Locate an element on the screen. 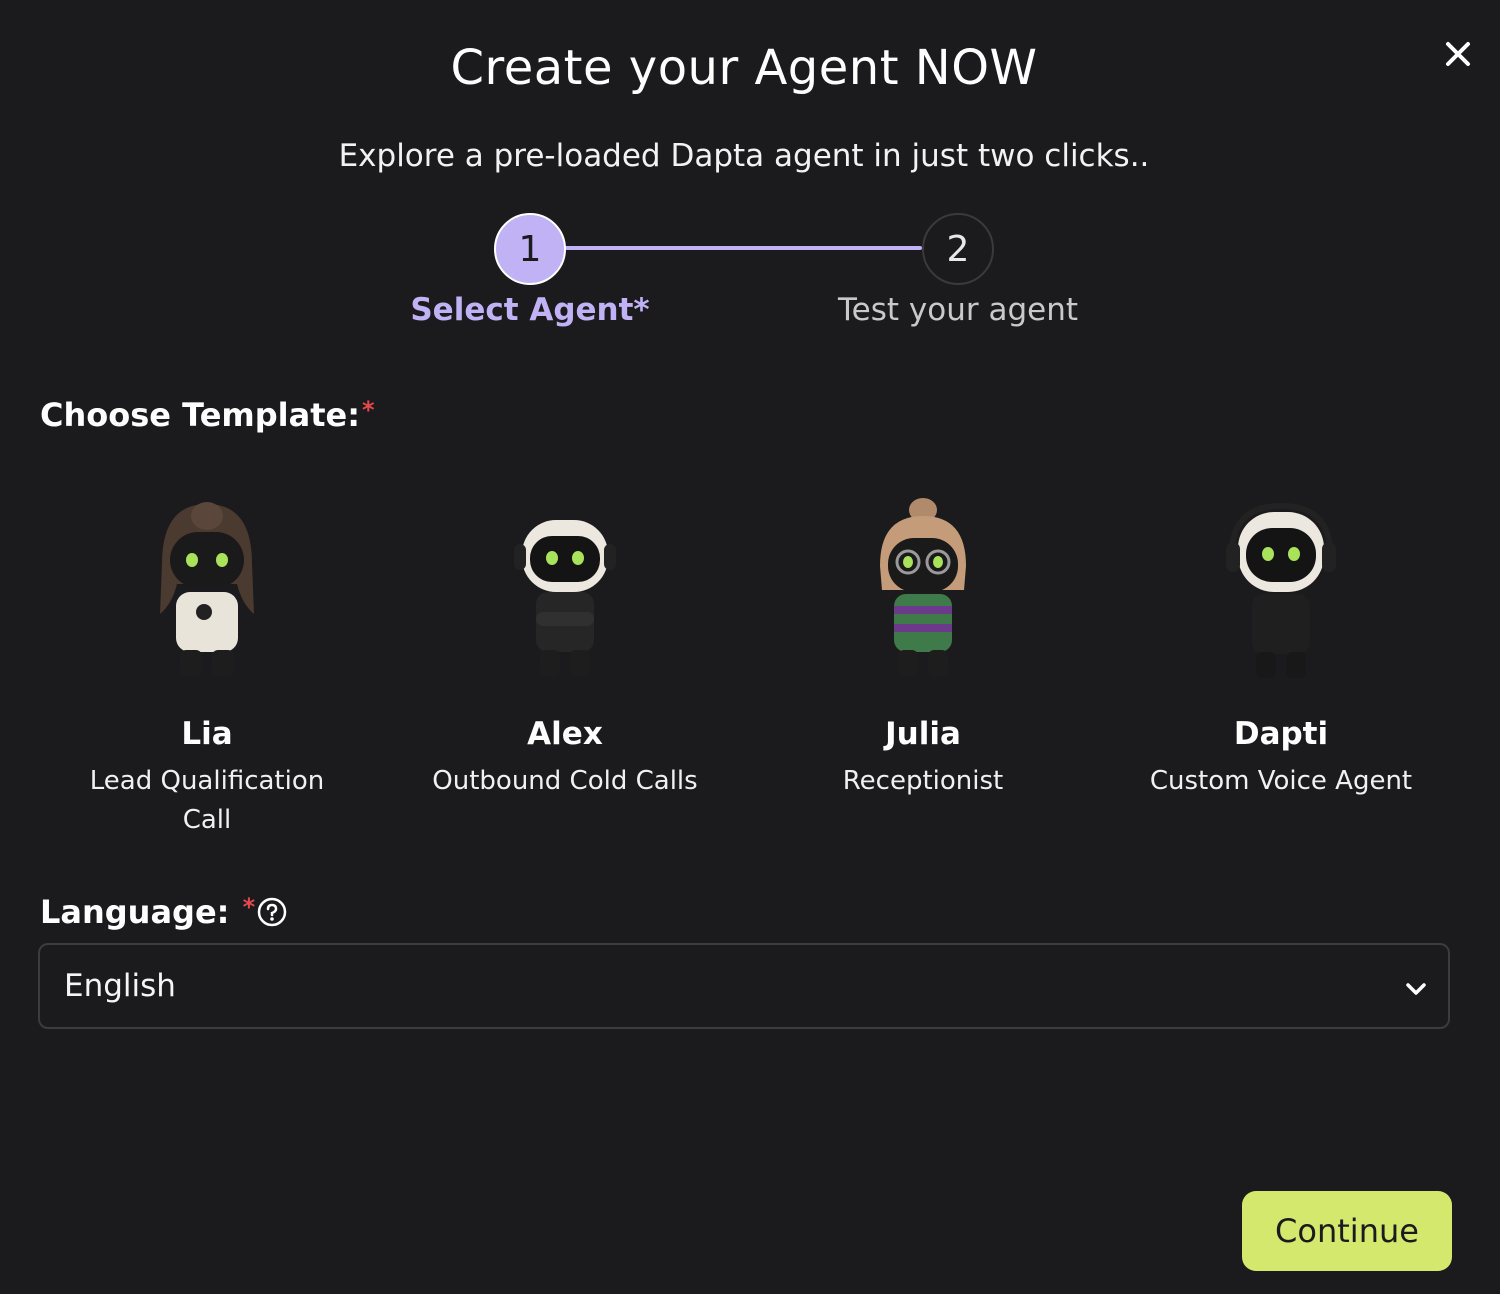 The width and height of the screenshot is (1500, 1294). template-description: Lead Qualification Call is located at coordinates (207, 800).